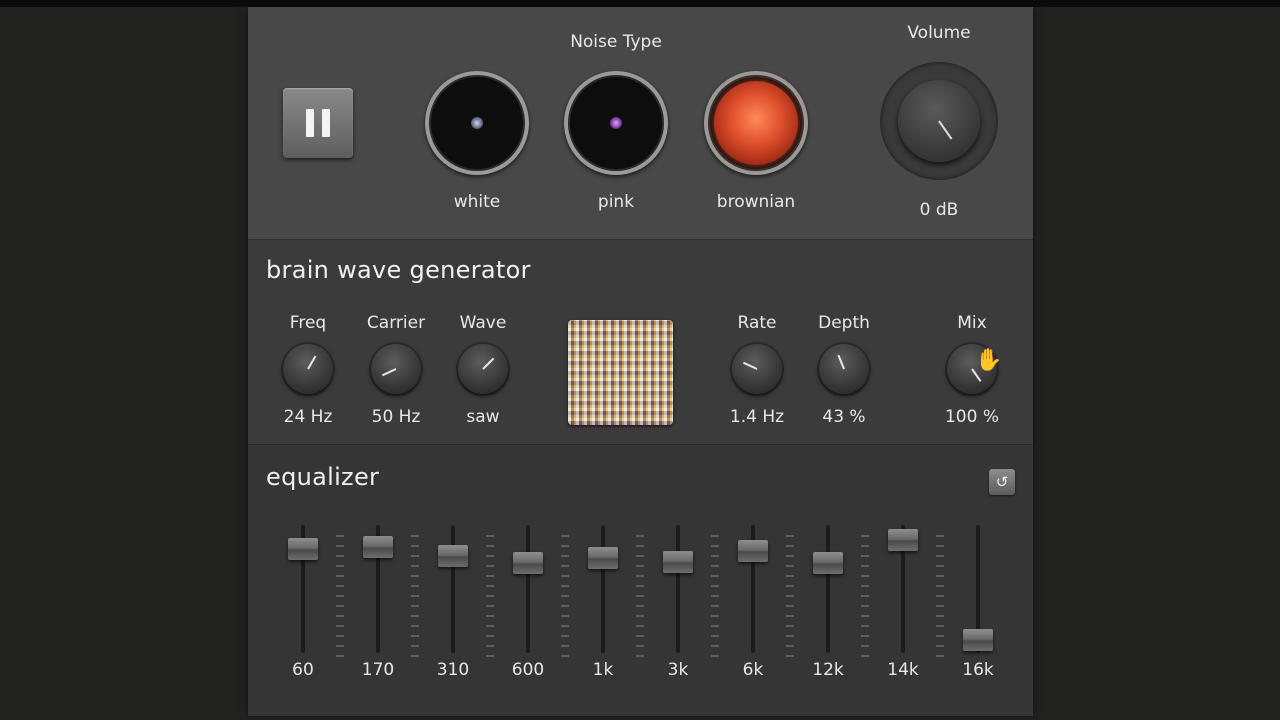 The width and height of the screenshot is (1280, 720). I want to click on depth-knob, so click(844, 369).